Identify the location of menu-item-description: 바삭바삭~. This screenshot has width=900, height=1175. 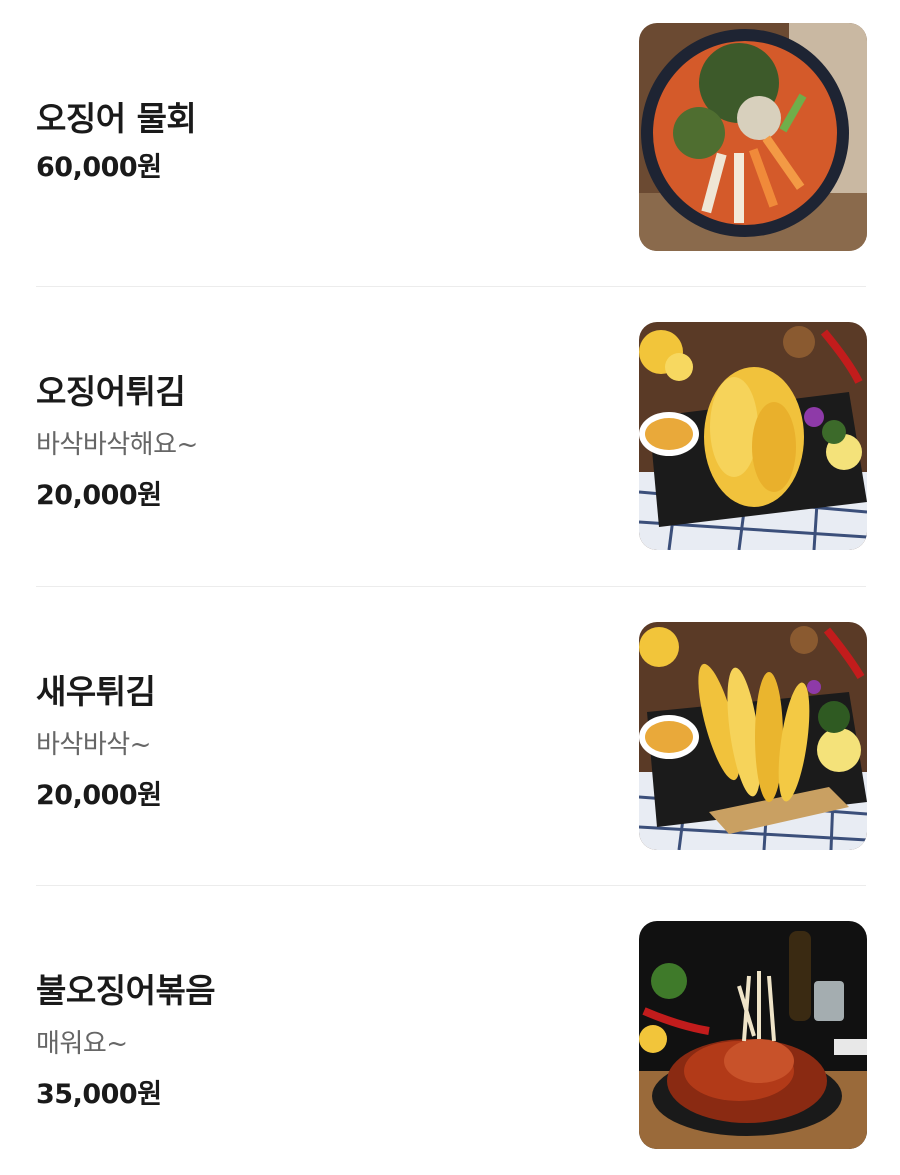
(93, 745).